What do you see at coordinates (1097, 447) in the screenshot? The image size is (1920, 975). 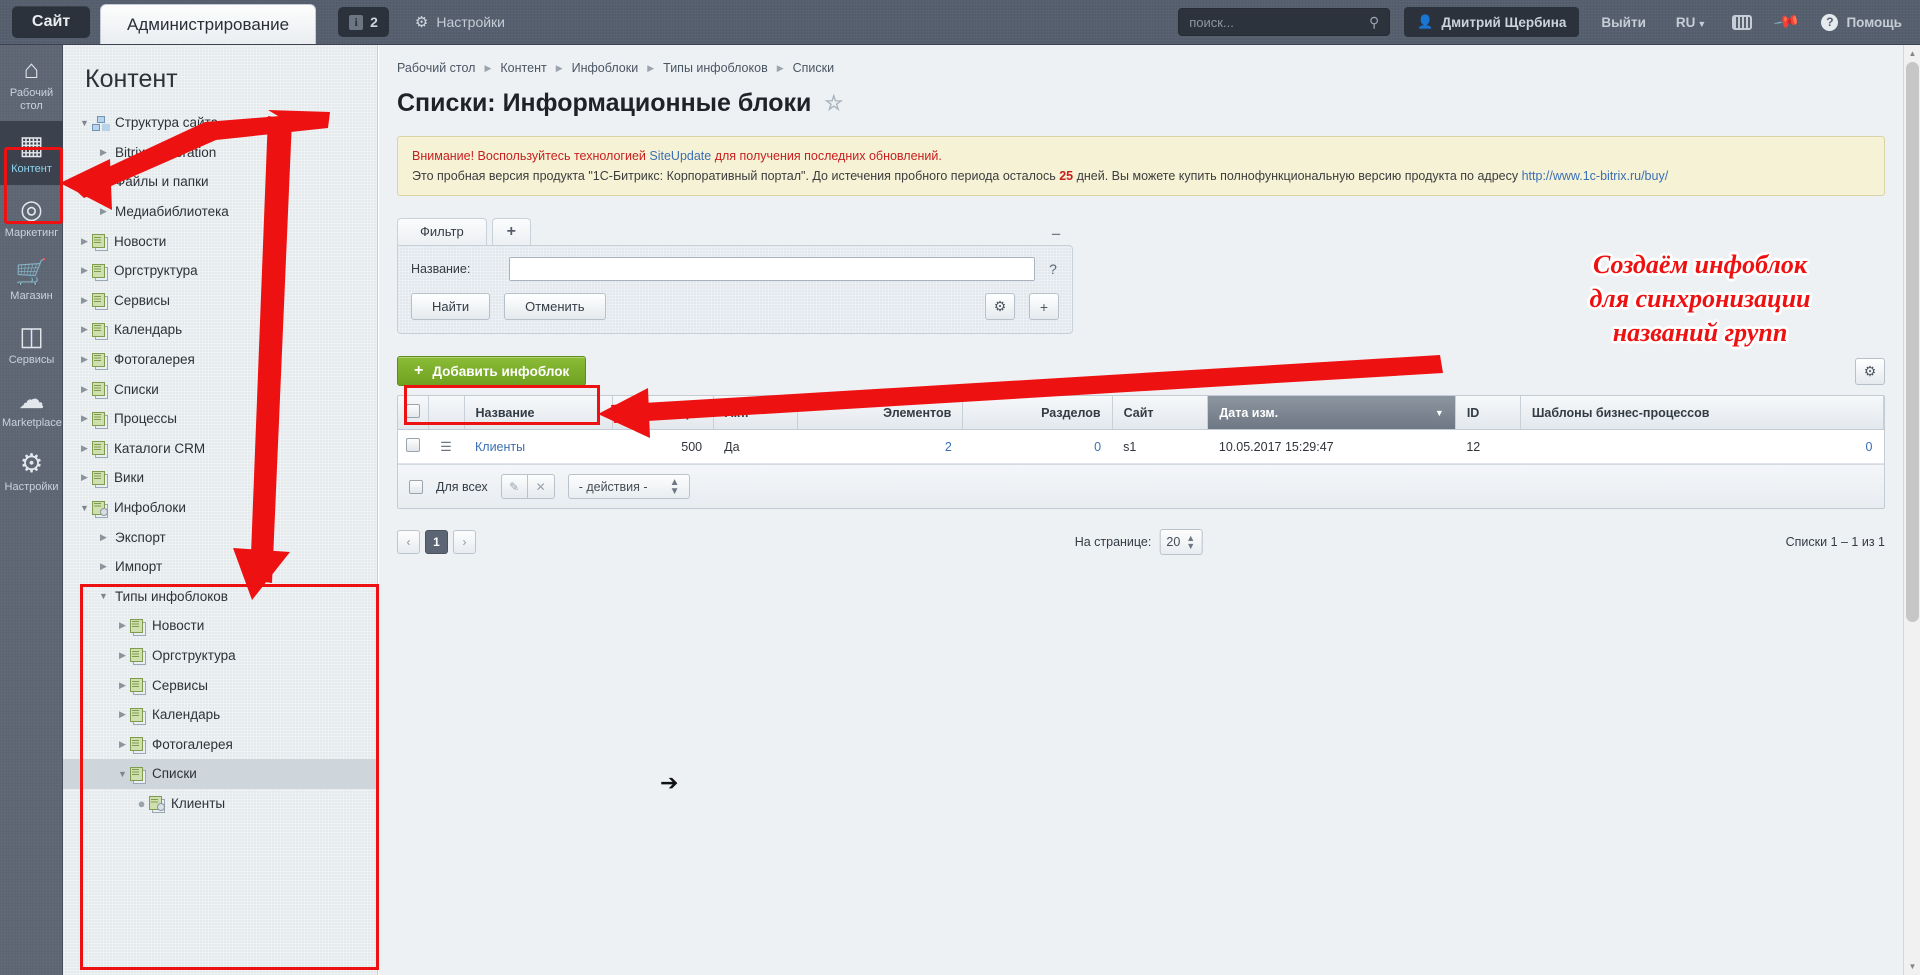 I see `sections-link: 0` at bounding box center [1097, 447].